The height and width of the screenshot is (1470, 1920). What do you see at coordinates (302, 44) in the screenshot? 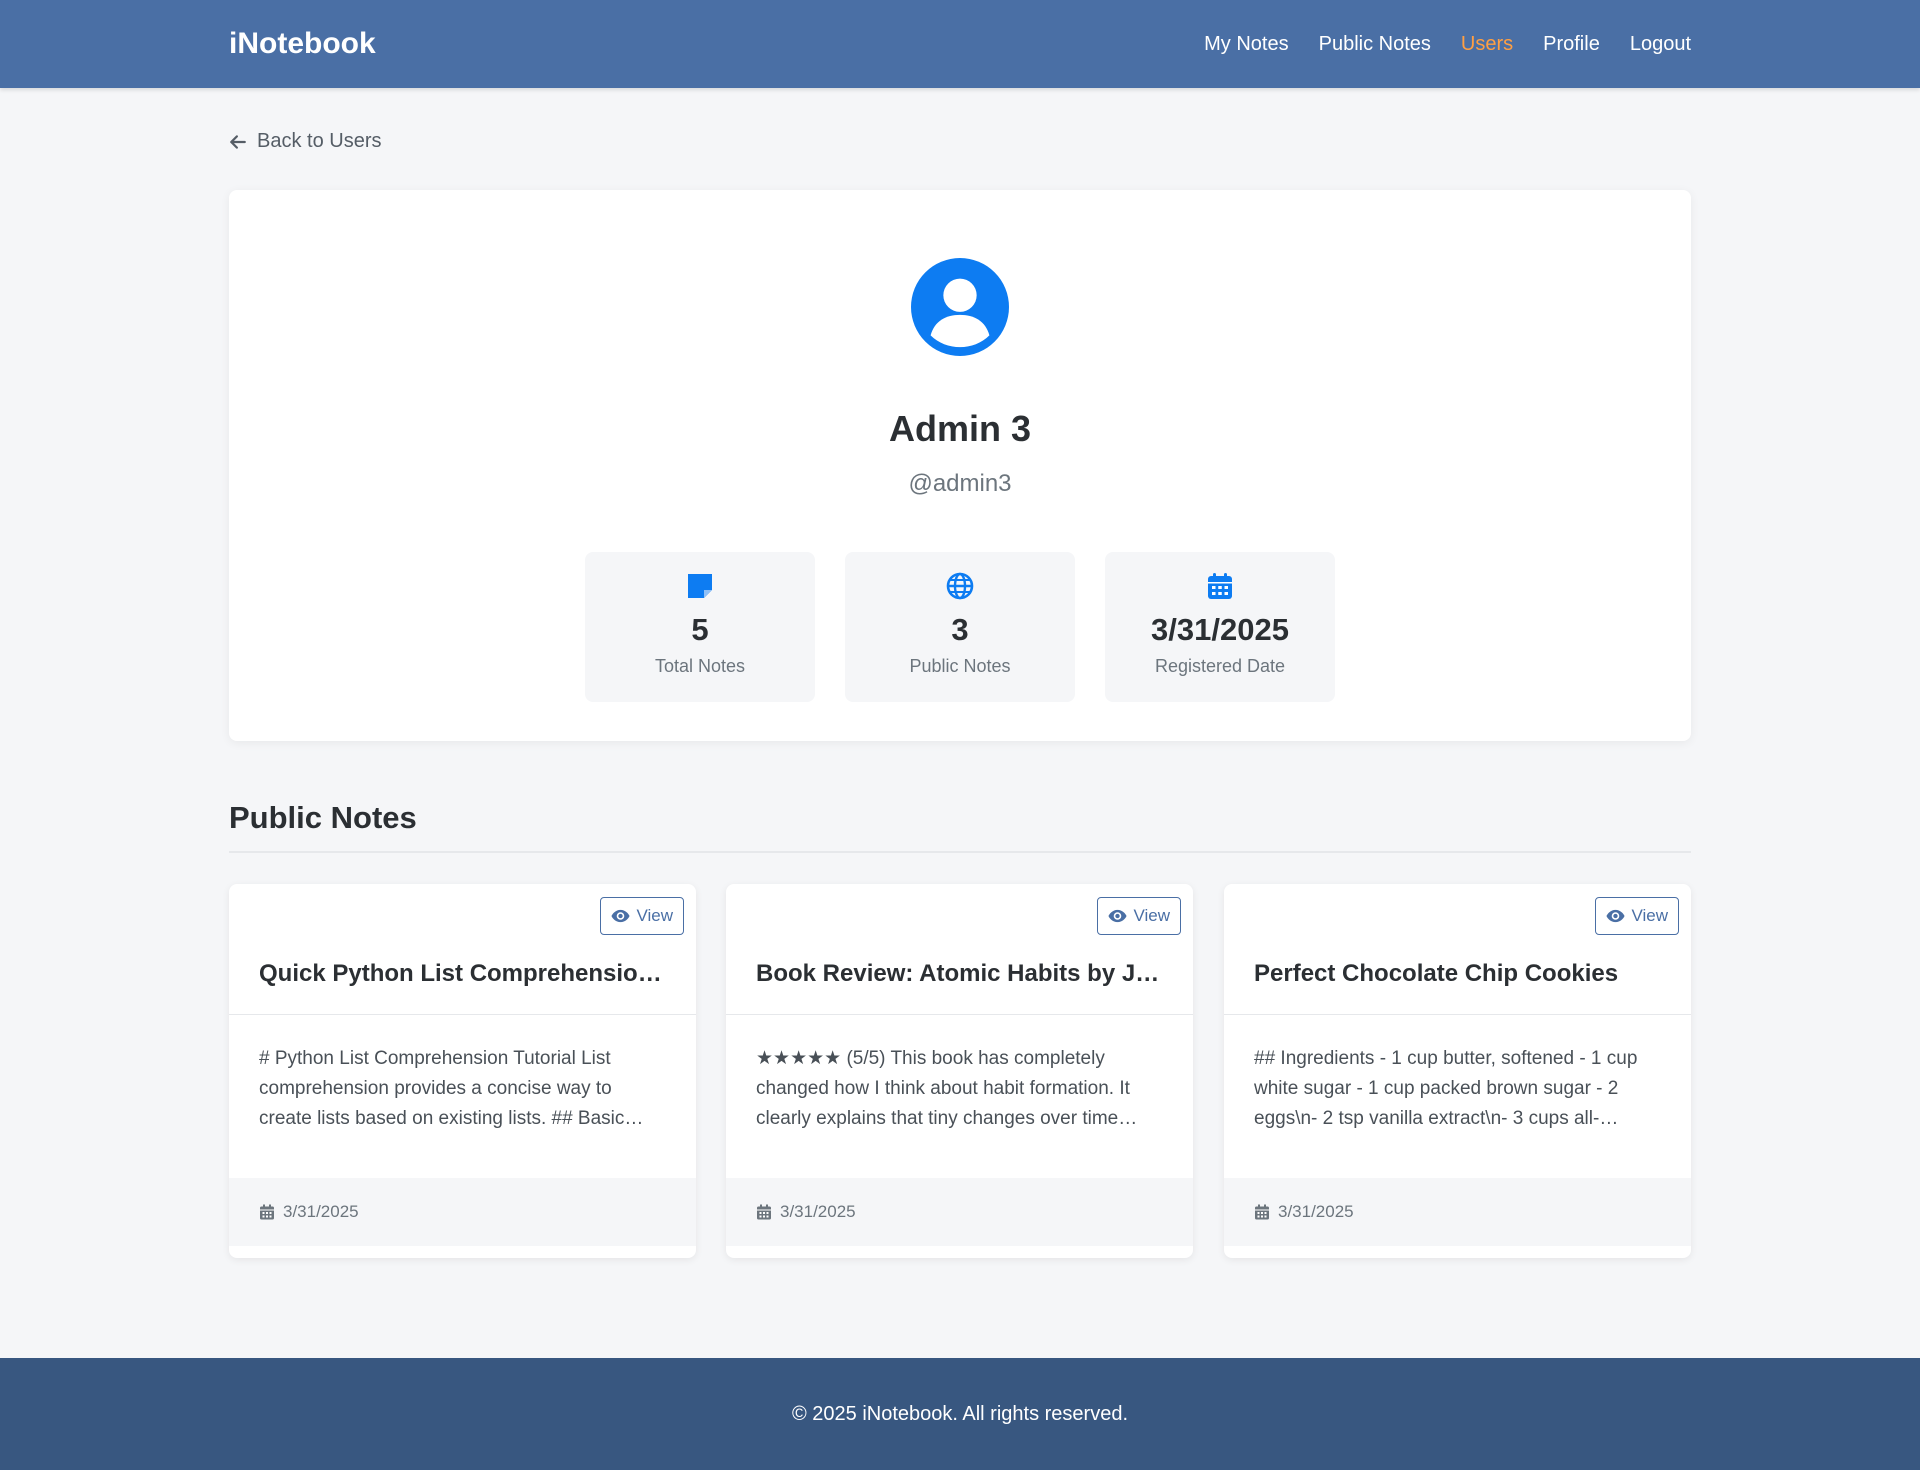
I see `brand-logo: iNotebook` at bounding box center [302, 44].